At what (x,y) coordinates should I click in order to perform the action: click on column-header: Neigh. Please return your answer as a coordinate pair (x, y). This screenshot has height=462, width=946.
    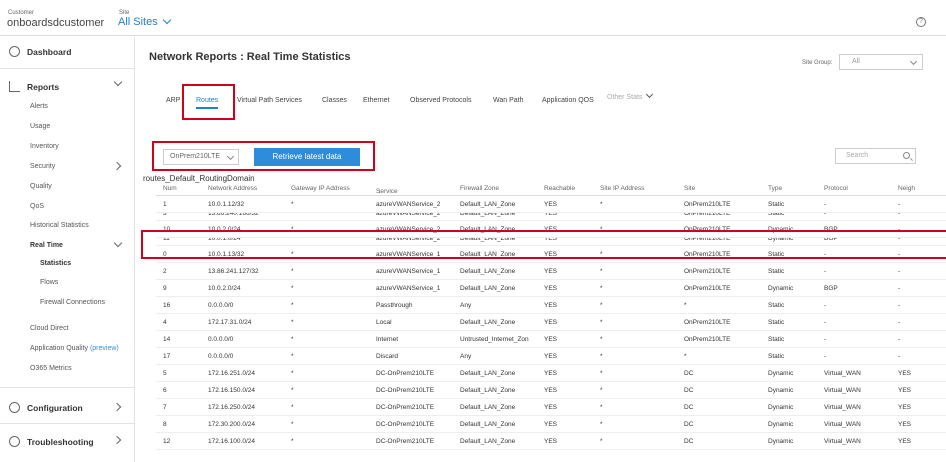
    Looking at the image, I should click on (906, 188).